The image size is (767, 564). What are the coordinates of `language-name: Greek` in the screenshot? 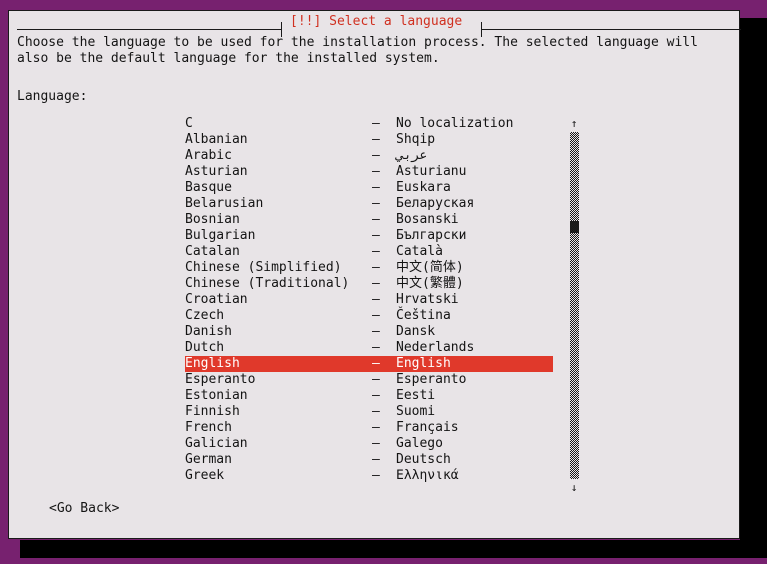 It's located at (205, 475).